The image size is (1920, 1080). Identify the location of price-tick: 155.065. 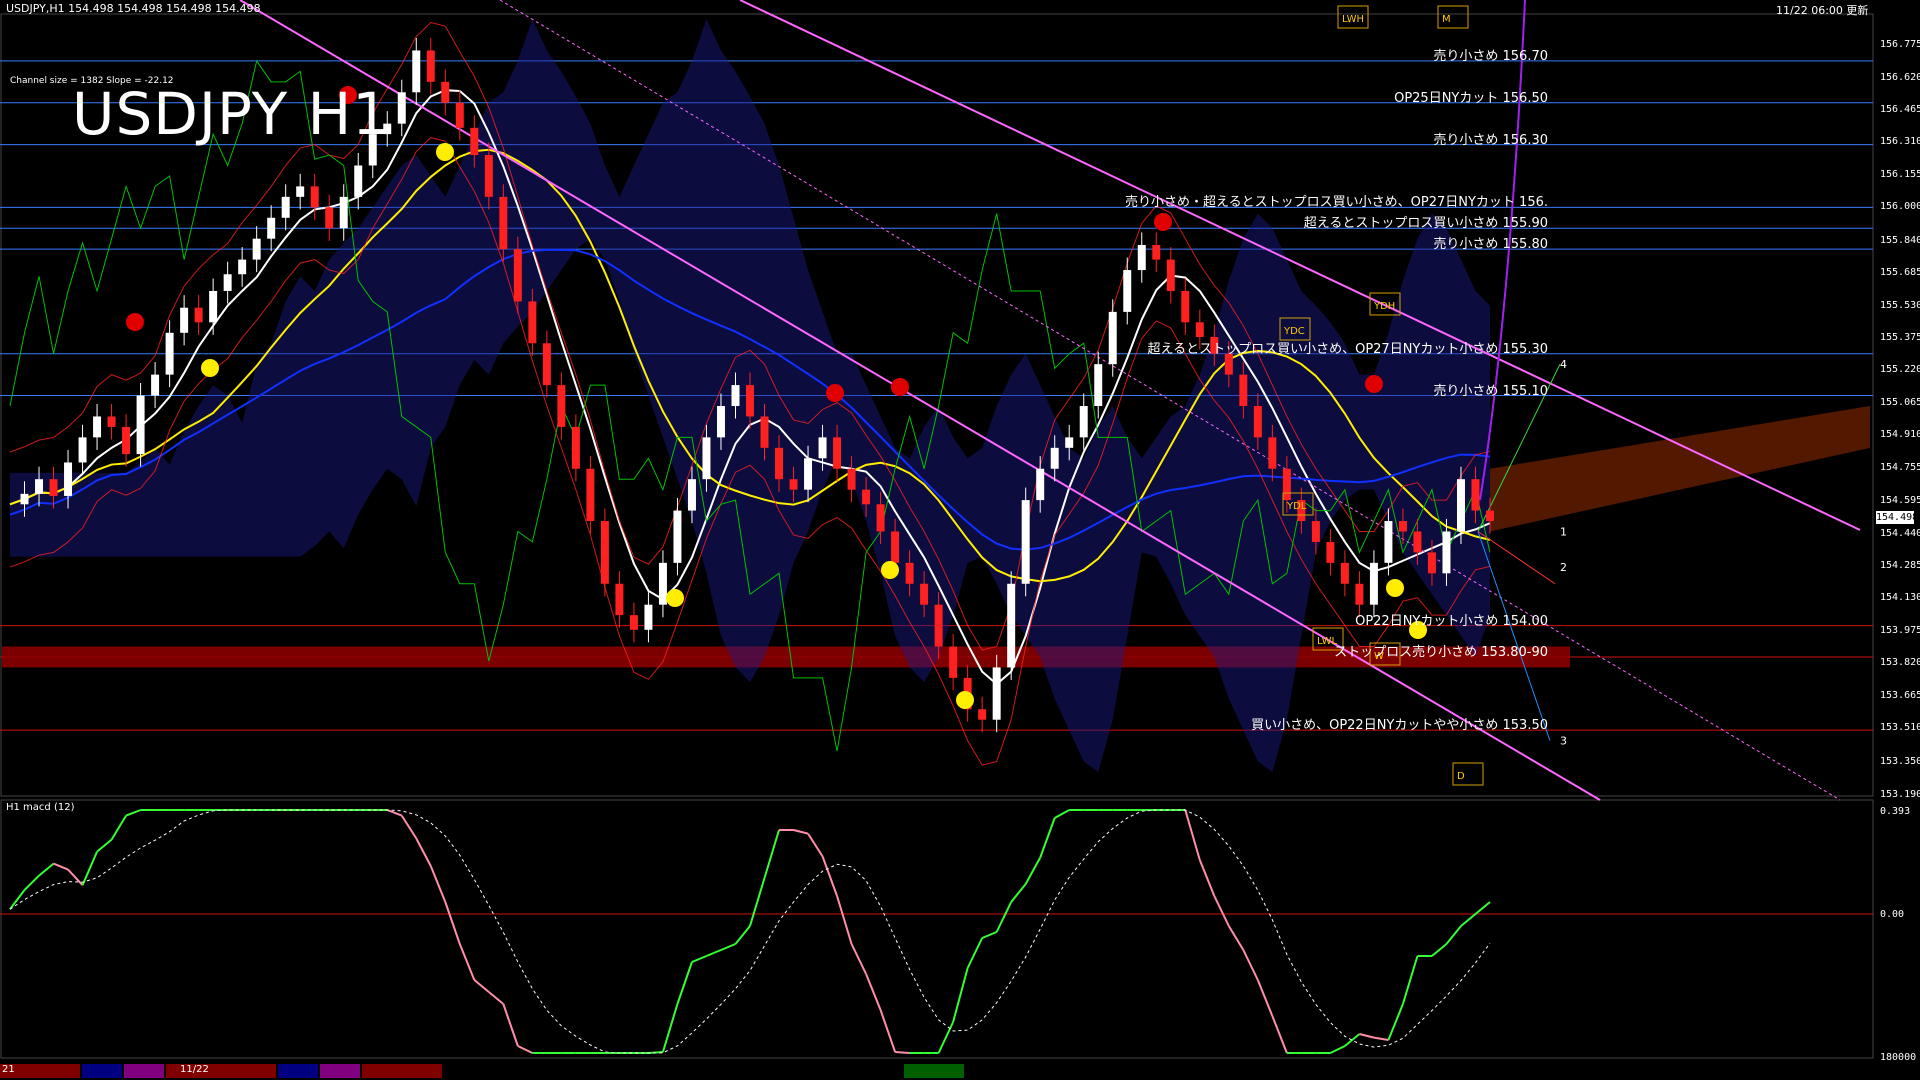
(1900, 402).